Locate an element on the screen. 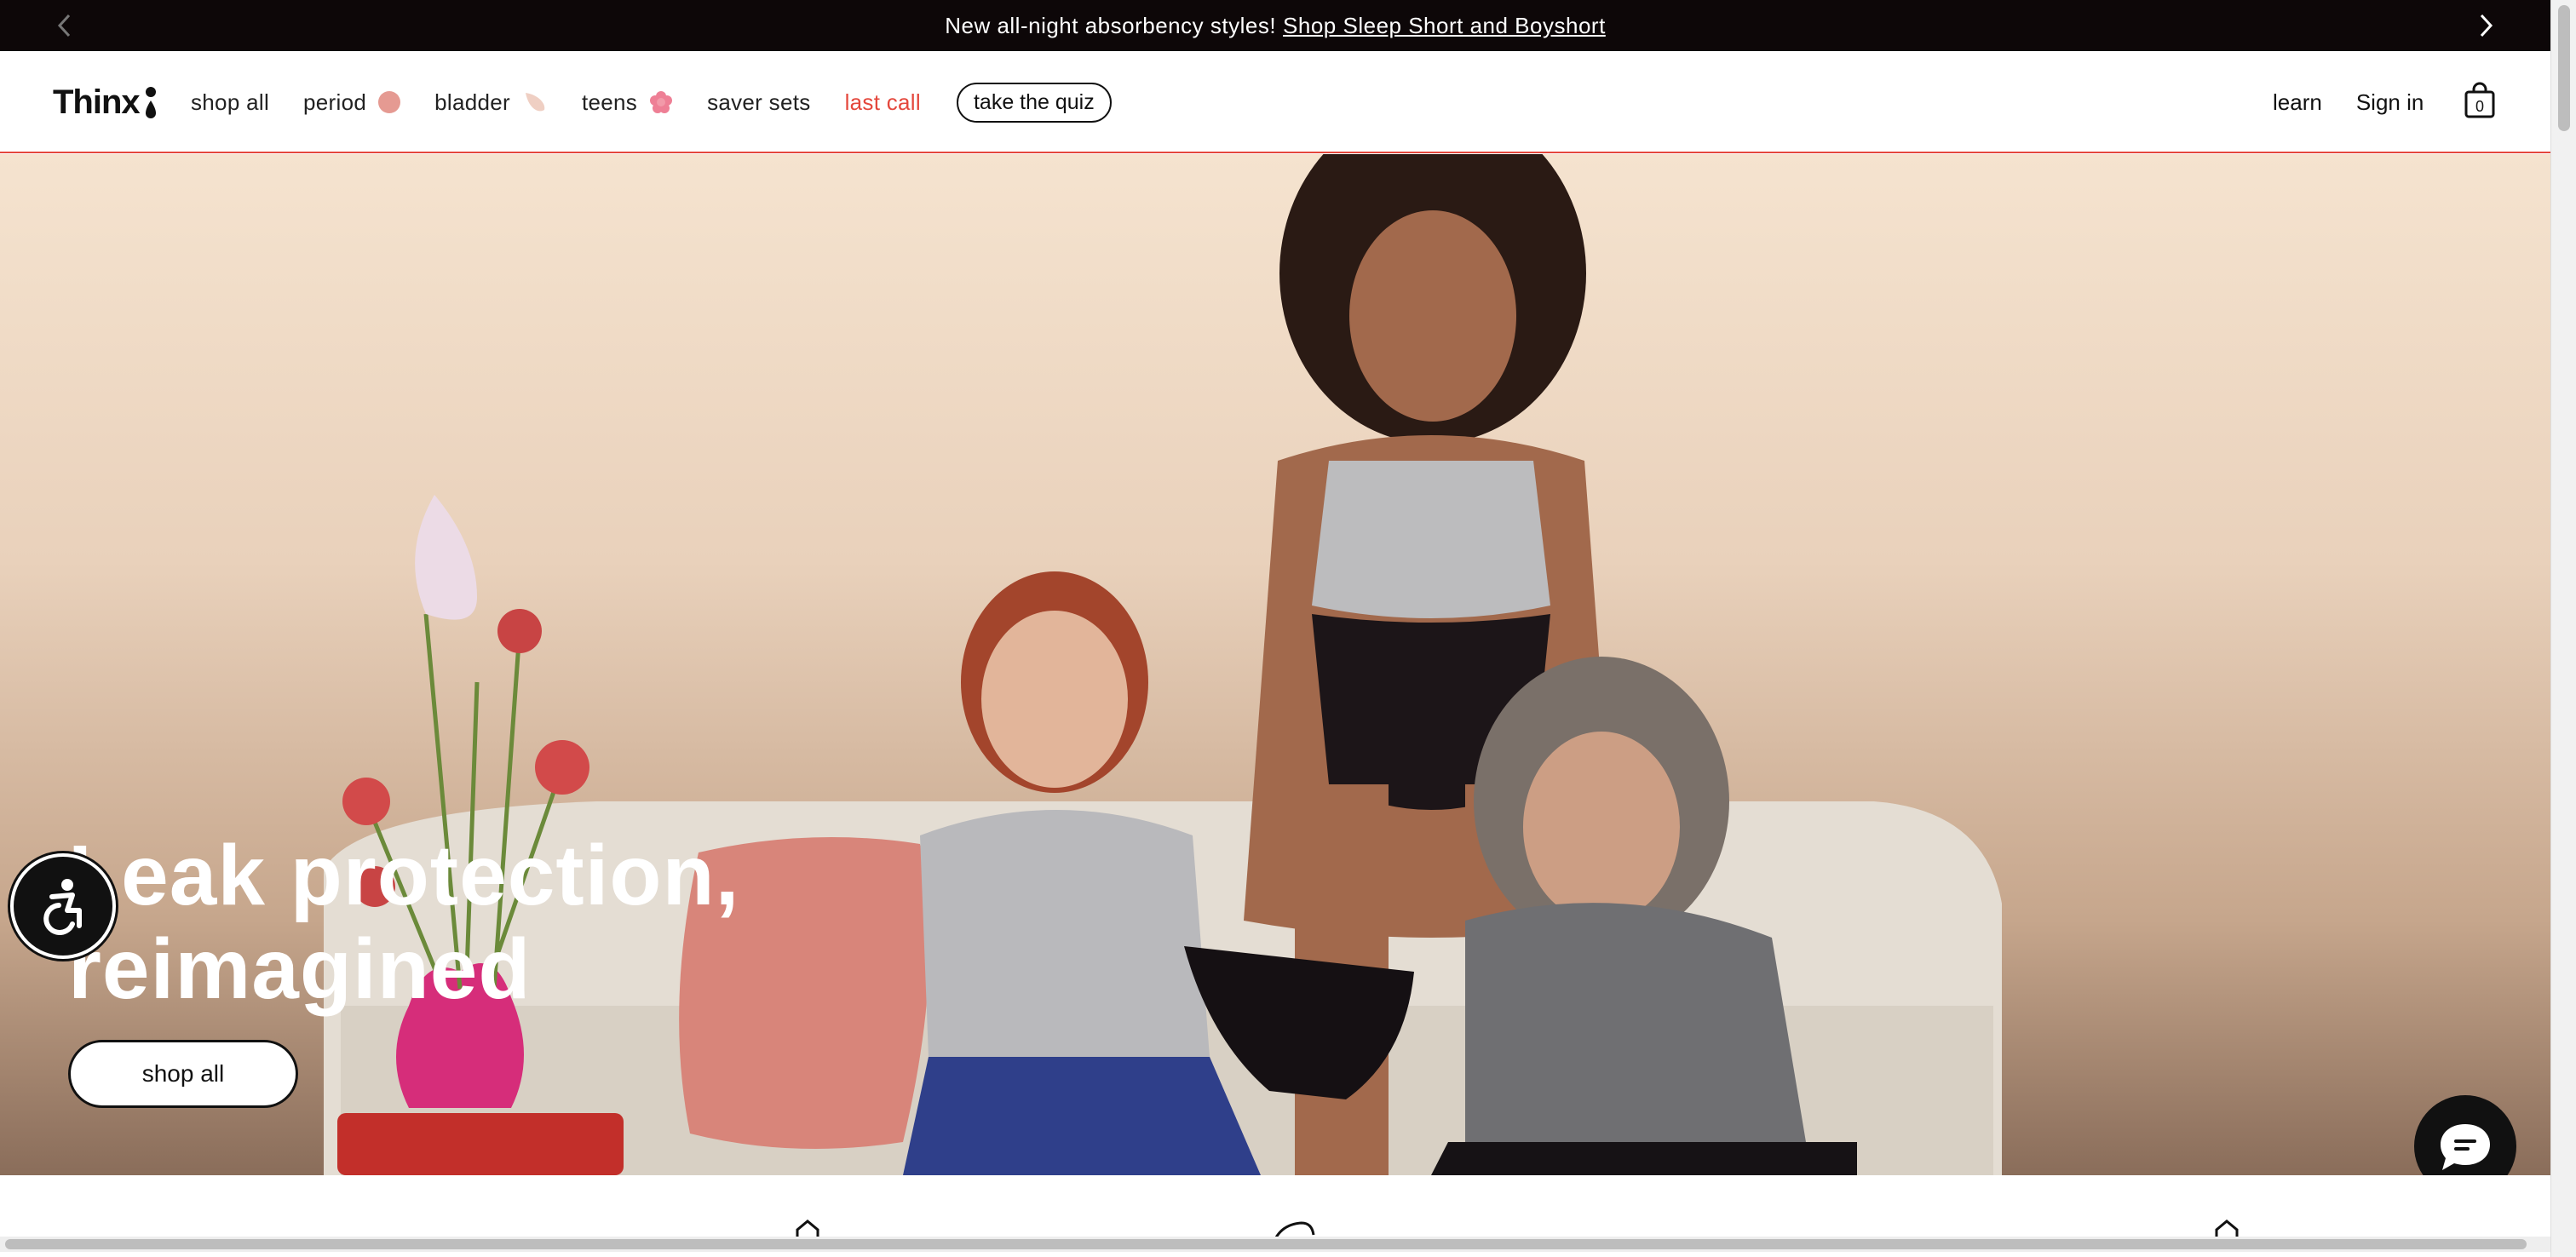  logo-text: Thinx is located at coordinates (97, 102).